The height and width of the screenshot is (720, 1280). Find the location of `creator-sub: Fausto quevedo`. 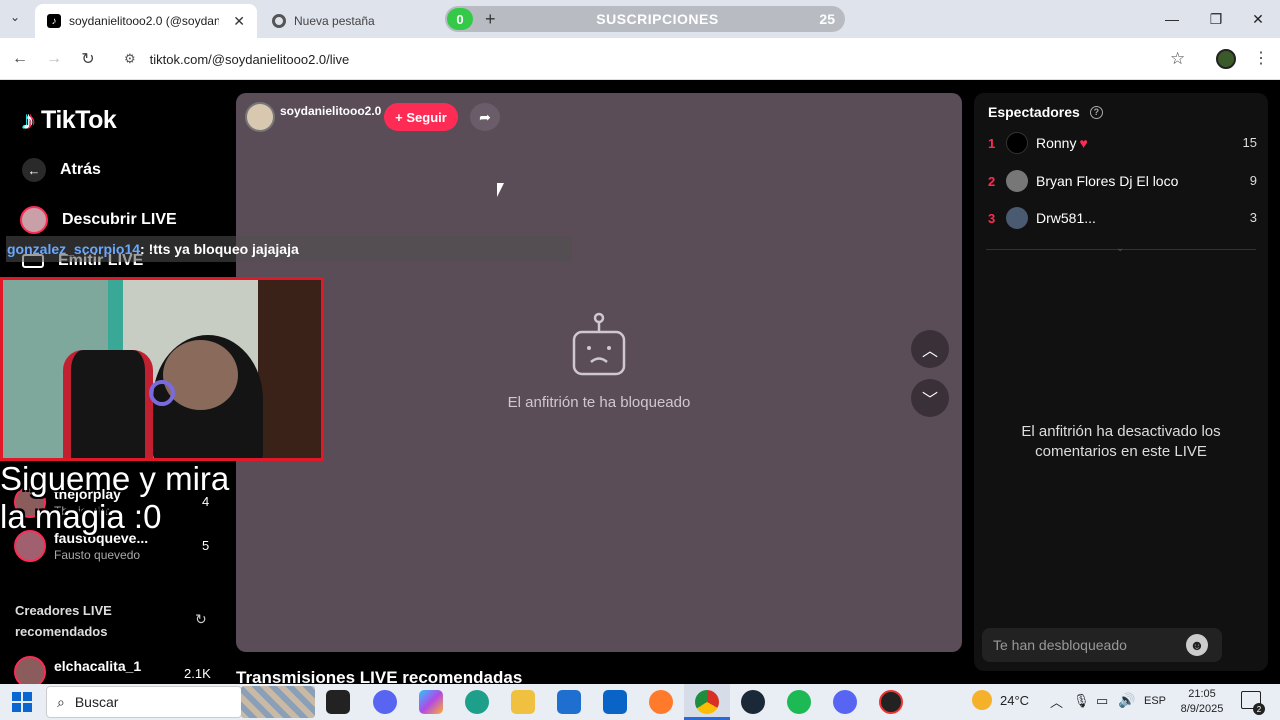

creator-sub: Fausto quevedo is located at coordinates (97, 555).